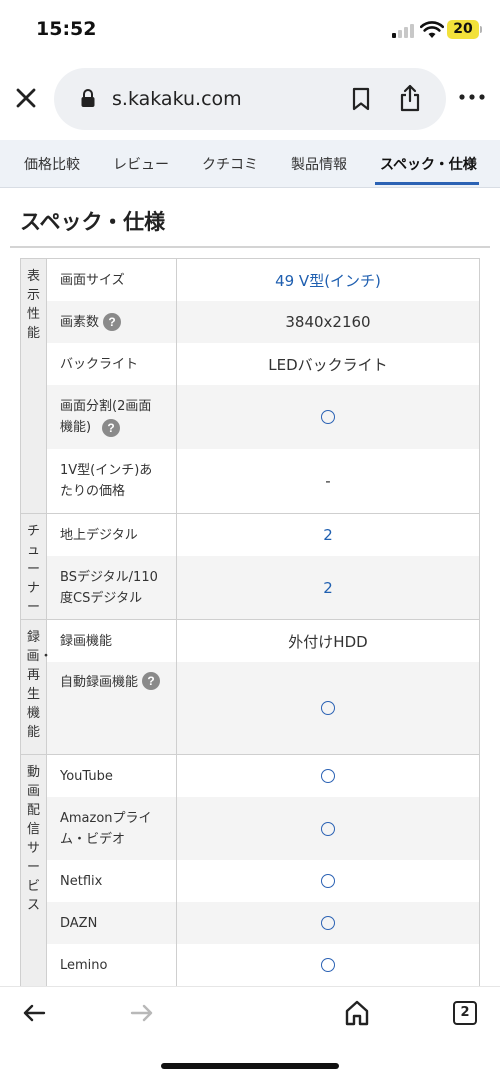 The width and height of the screenshot is (500, 1080). Describe the element at coordinates (111, 881) in the screenshot. I see `spec-name: Netflix` at that location.